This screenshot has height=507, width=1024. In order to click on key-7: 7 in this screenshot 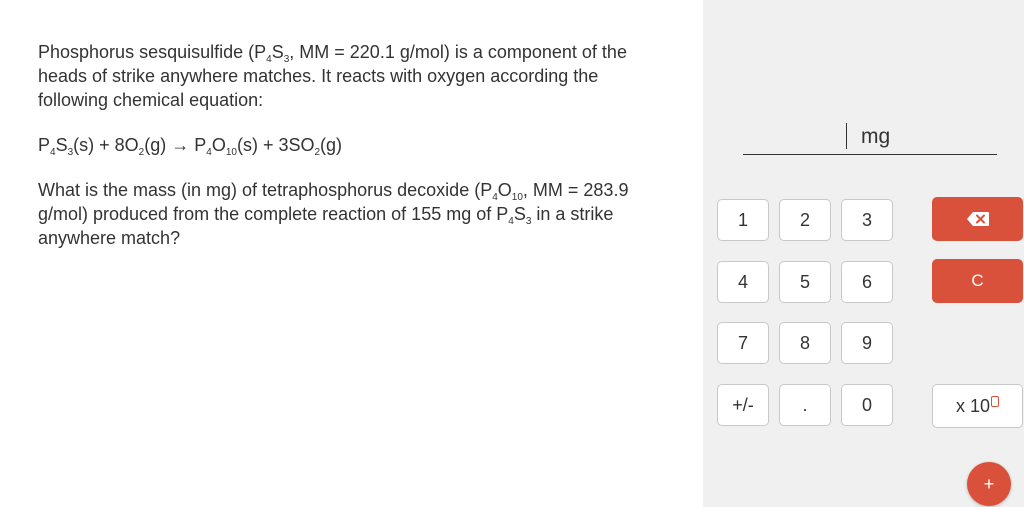, I will do `click(743, 343)`.